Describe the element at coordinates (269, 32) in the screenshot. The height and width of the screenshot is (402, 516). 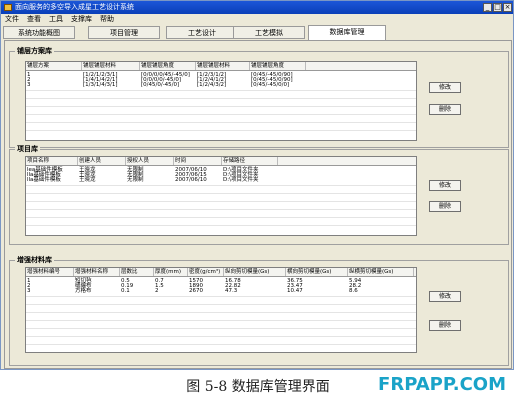
I see `tab-process-simulation: 工艺模拟` at that location.